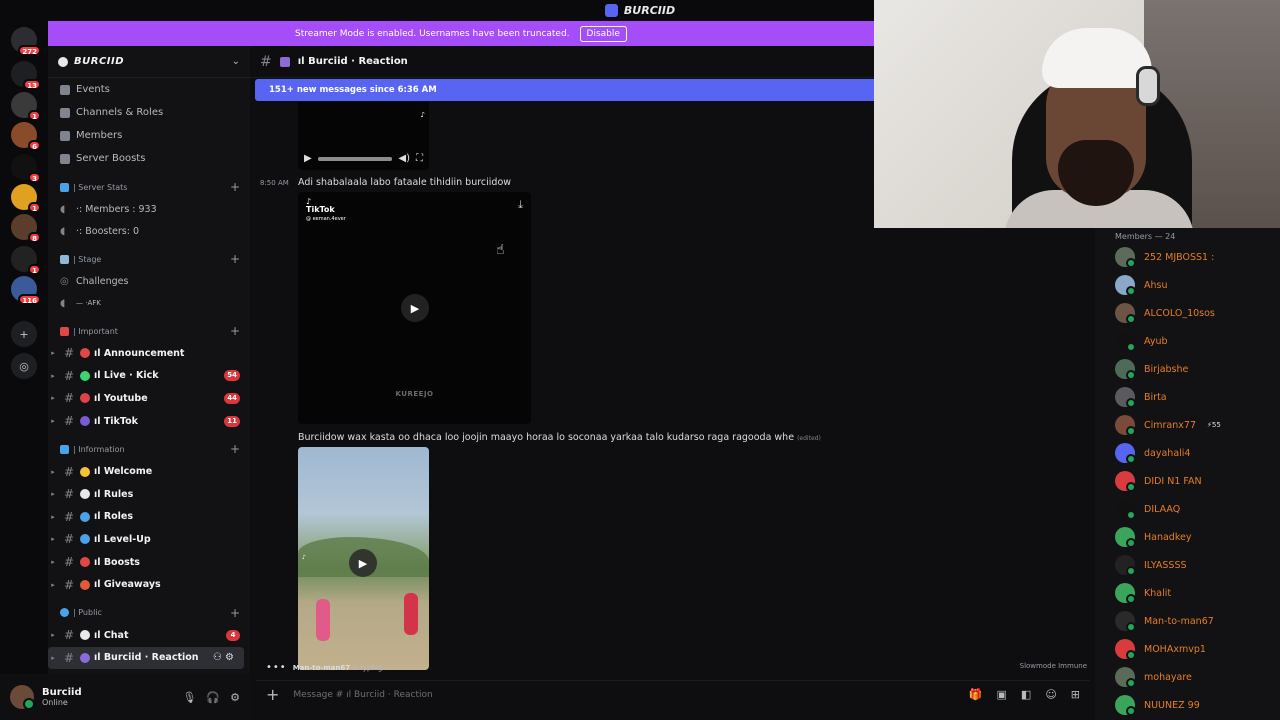 The image size is (1280, 720). What do you see at coordinates (1187, 285) in the screenshot?
I see `member-item: Ahsu` at bounding box center [1187, 285].